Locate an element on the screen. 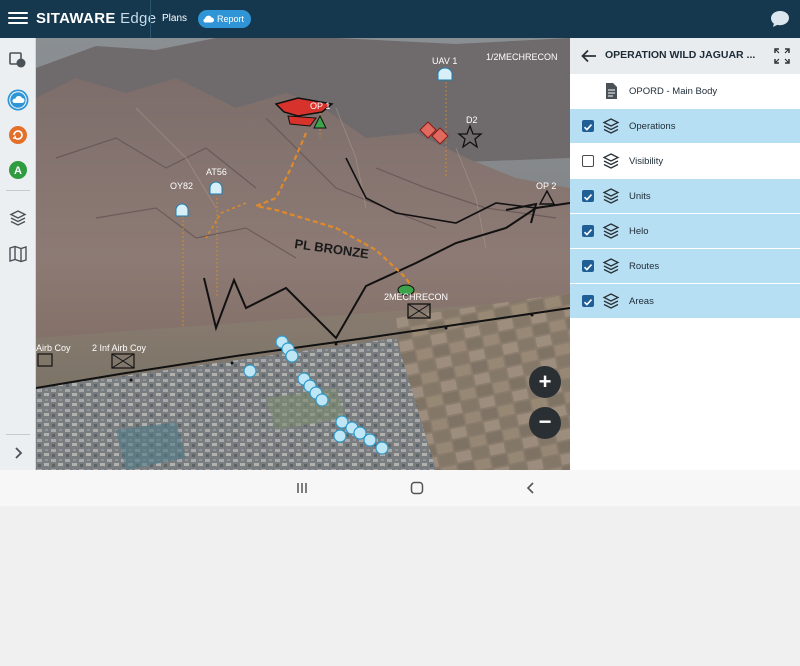  label-at56: AT56 is located at coordinates (216, 172).